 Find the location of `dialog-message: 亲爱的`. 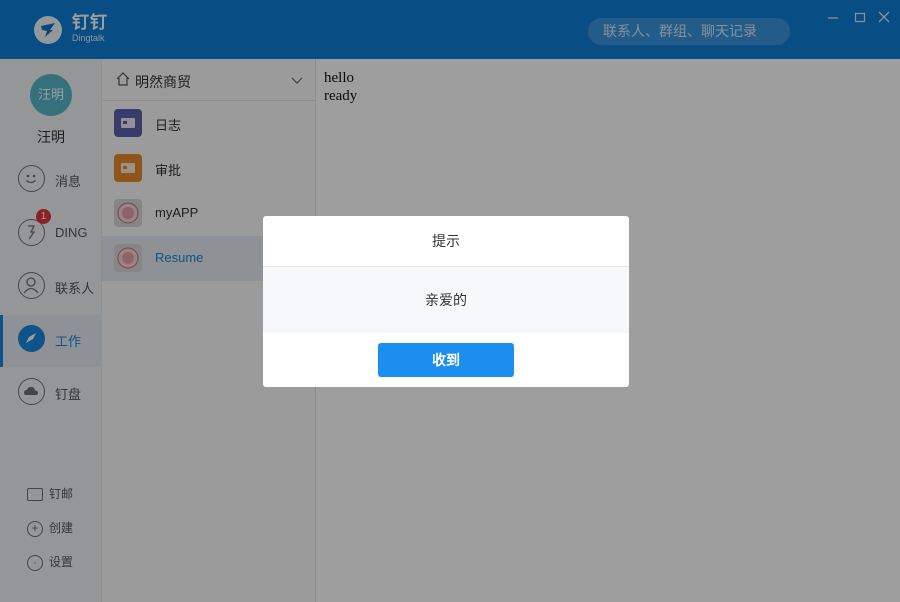

dialog-message: 亲爱的 is located at coordinates (446, 300).